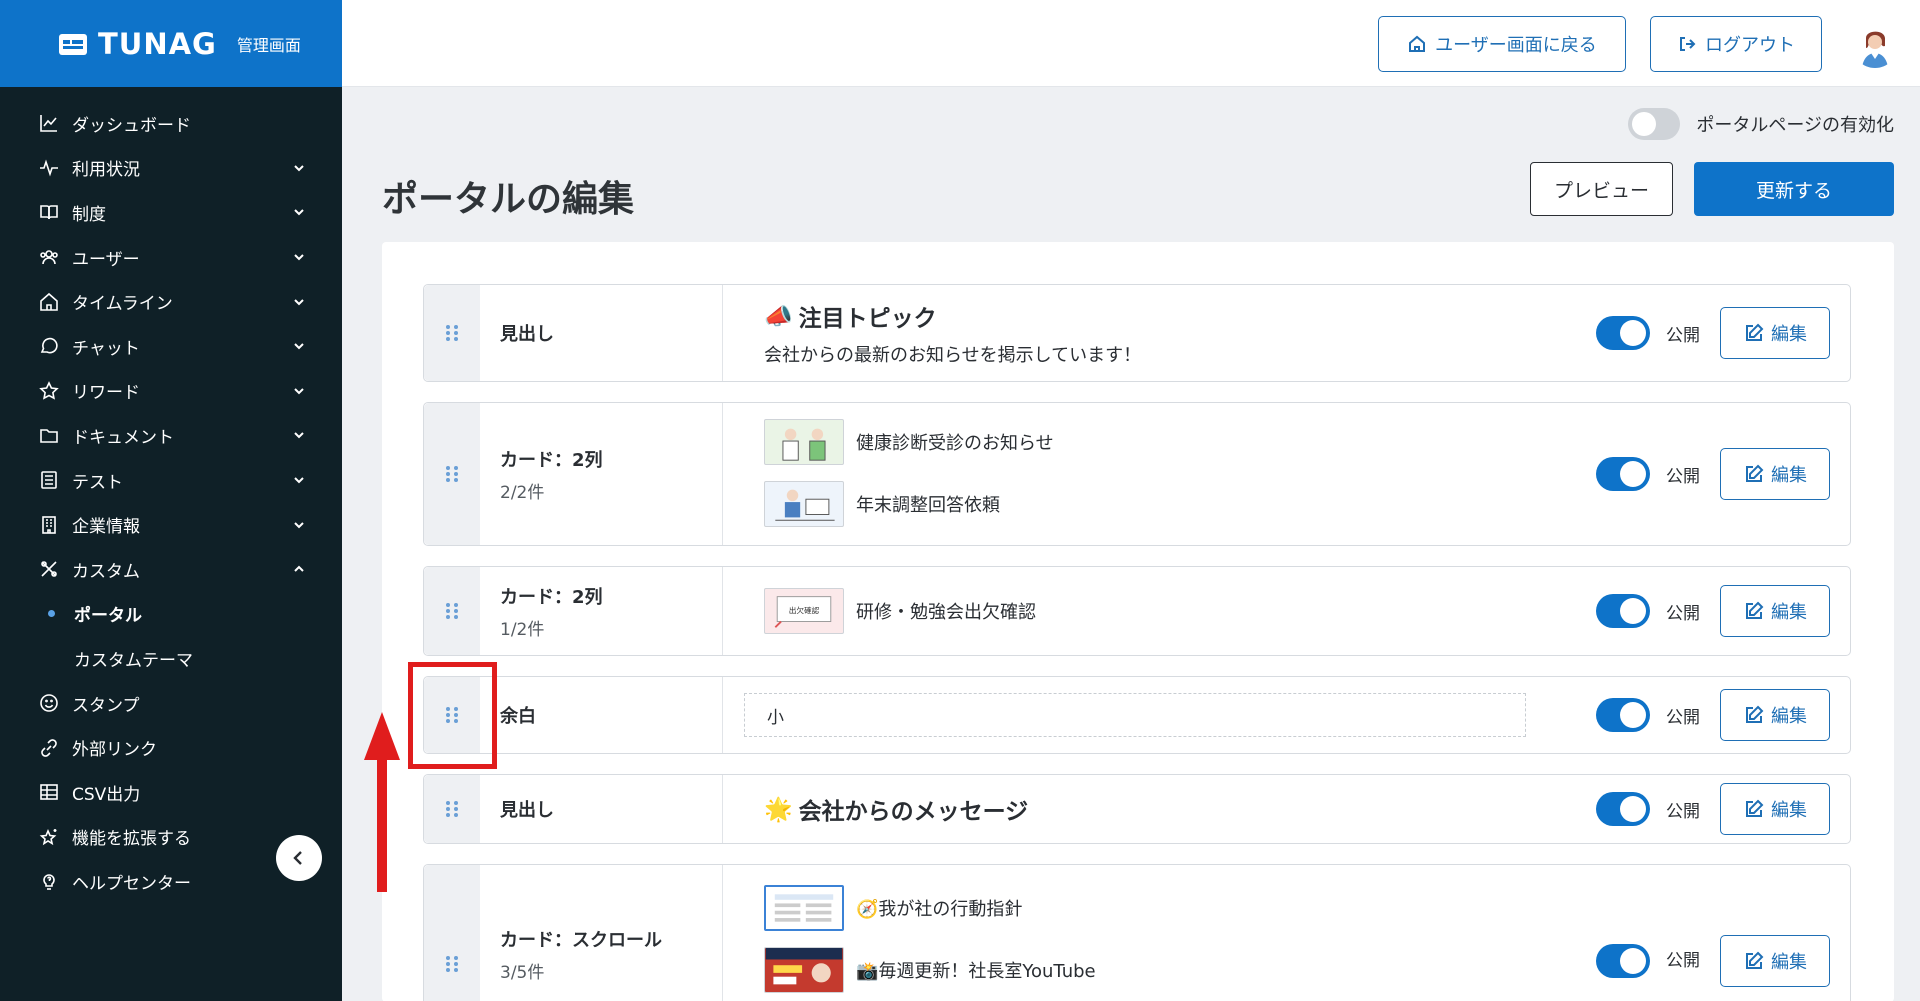 This screenshot has height=1001, width=1920. I want to click on update-button: 更新する, so click(1794, 189).